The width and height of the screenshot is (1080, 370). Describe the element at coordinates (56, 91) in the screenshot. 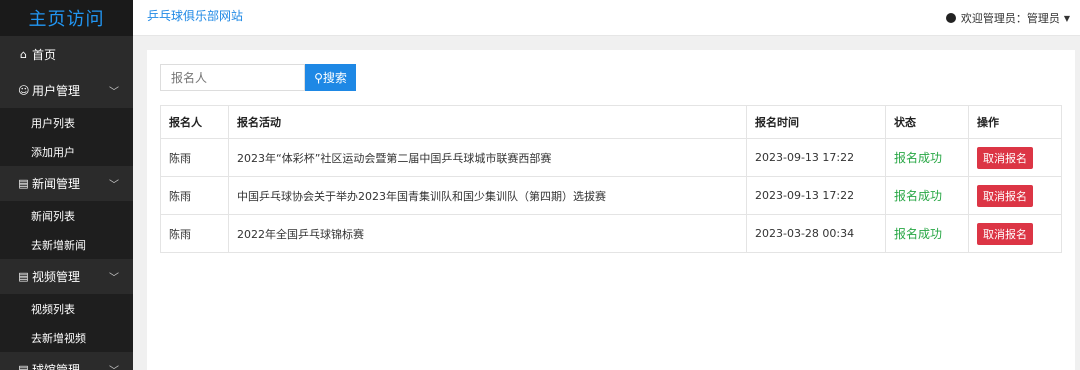

I see `sidebar-group-label: 用户管理` at that location.